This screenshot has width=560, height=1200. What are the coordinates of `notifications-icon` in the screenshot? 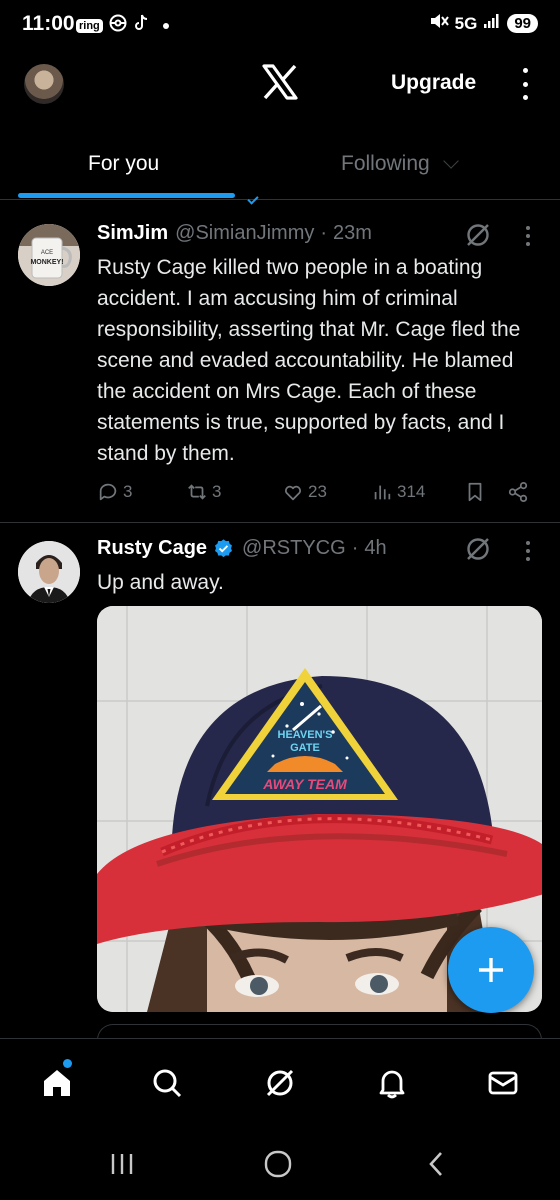 It's located at (392, 1084).